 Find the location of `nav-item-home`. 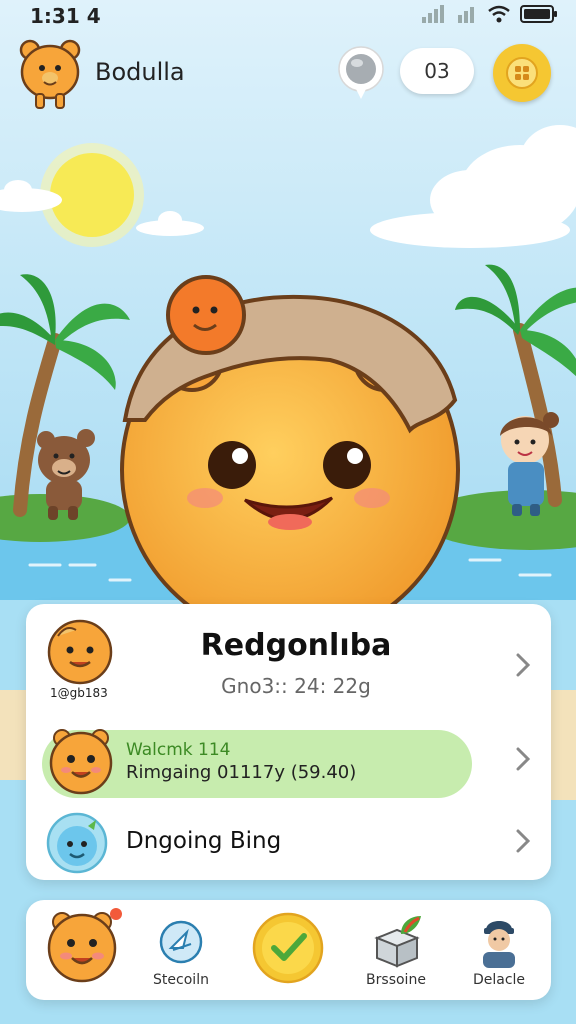

nav-item-home is located at coordinates (81, 950).